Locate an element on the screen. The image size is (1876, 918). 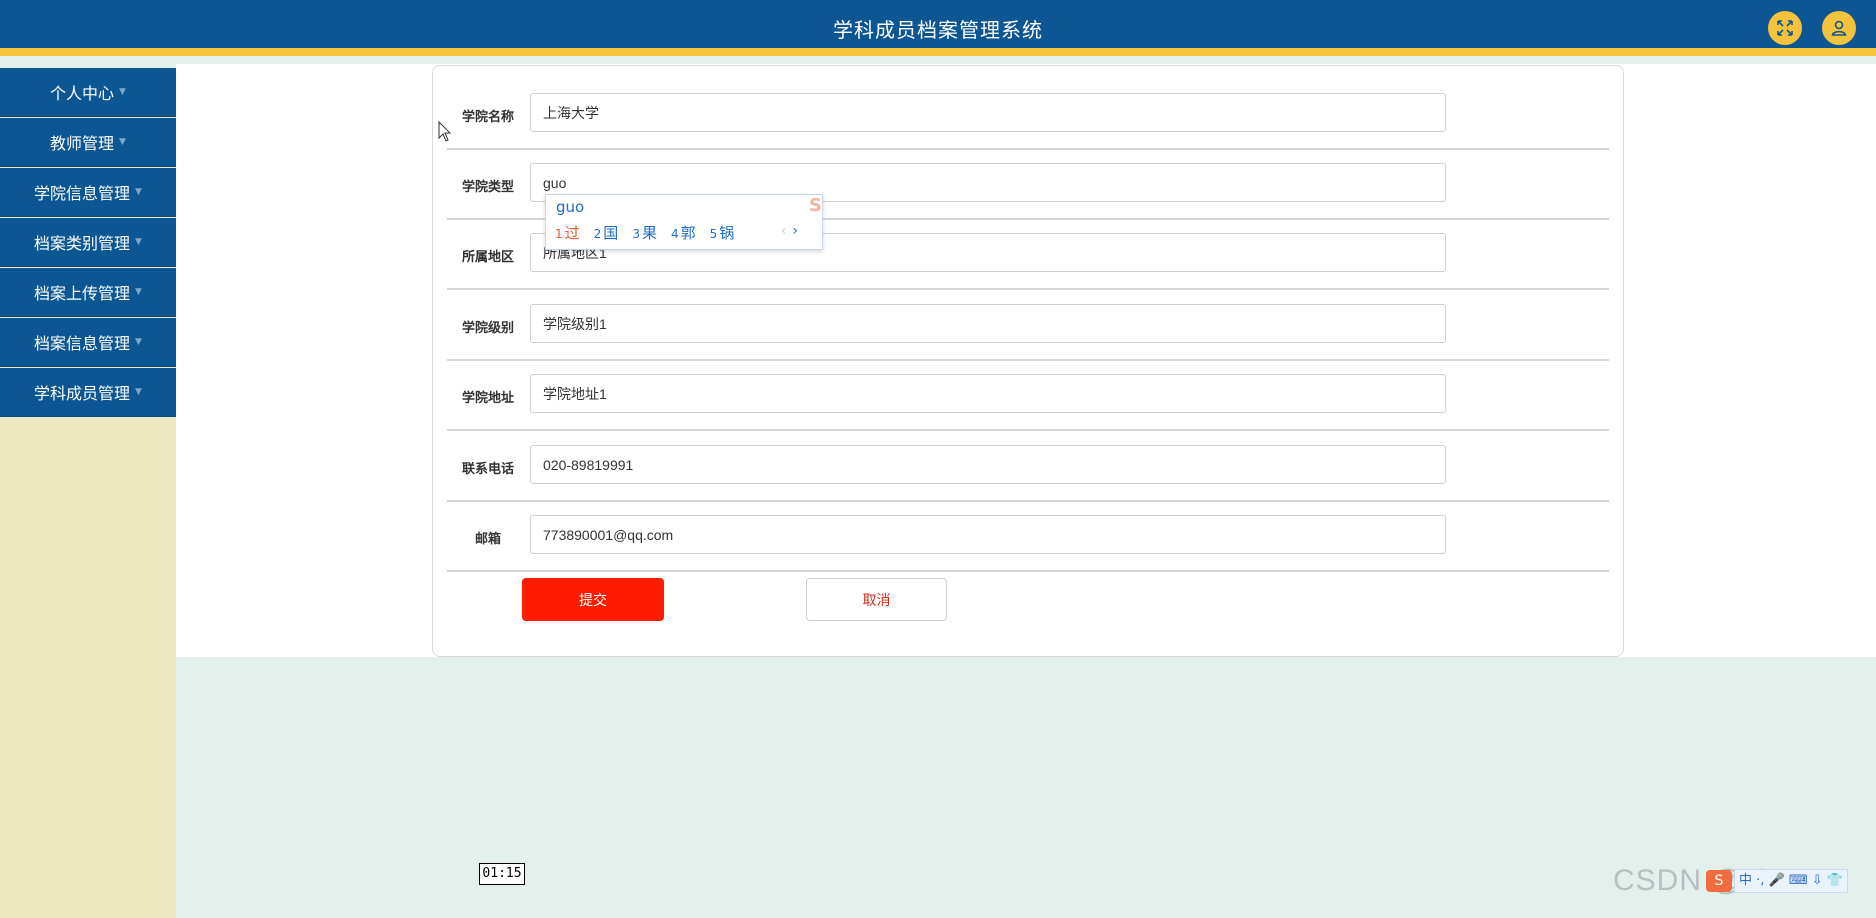
sidebar-item-personal-center: 个人中心 ▼ is located at coordinates (88, 92).